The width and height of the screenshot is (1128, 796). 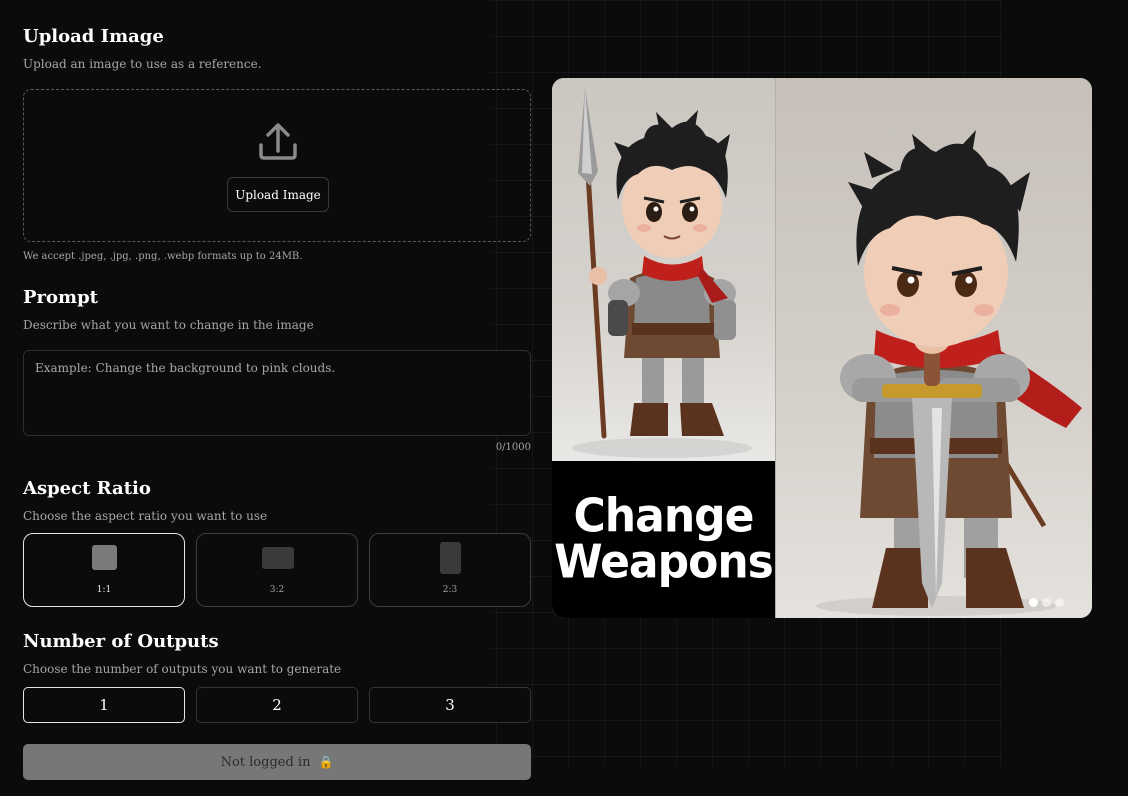 I want to click on landscape-ratio-icon, so click(x=278, y=558).